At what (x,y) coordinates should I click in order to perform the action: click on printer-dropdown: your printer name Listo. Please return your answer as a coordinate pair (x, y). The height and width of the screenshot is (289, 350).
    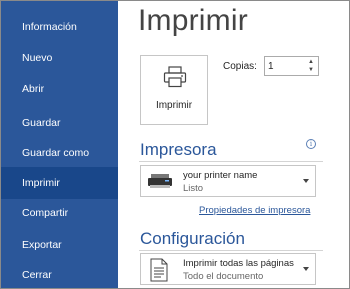
    Looking at the image, I should click on (228, 181).